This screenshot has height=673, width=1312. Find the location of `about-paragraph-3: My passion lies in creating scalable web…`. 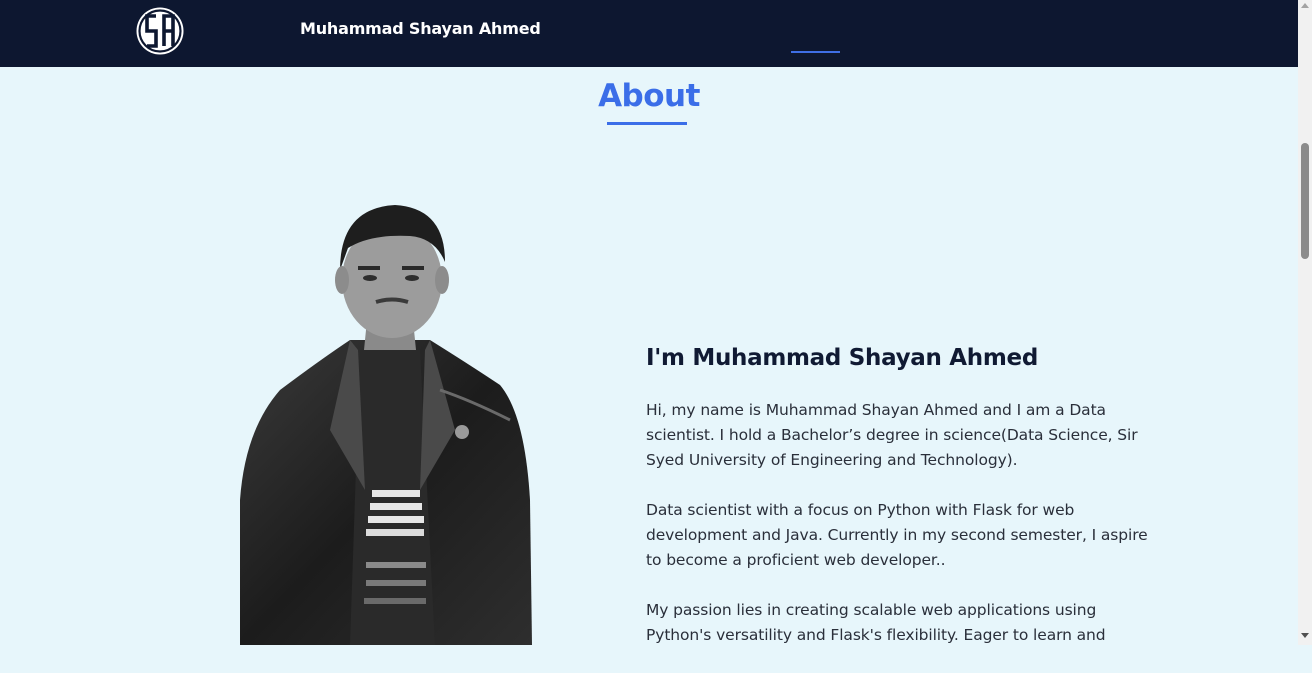

about-paragraph-3: My passion lies in creating scalable web… is located at coordinates (876, 622).